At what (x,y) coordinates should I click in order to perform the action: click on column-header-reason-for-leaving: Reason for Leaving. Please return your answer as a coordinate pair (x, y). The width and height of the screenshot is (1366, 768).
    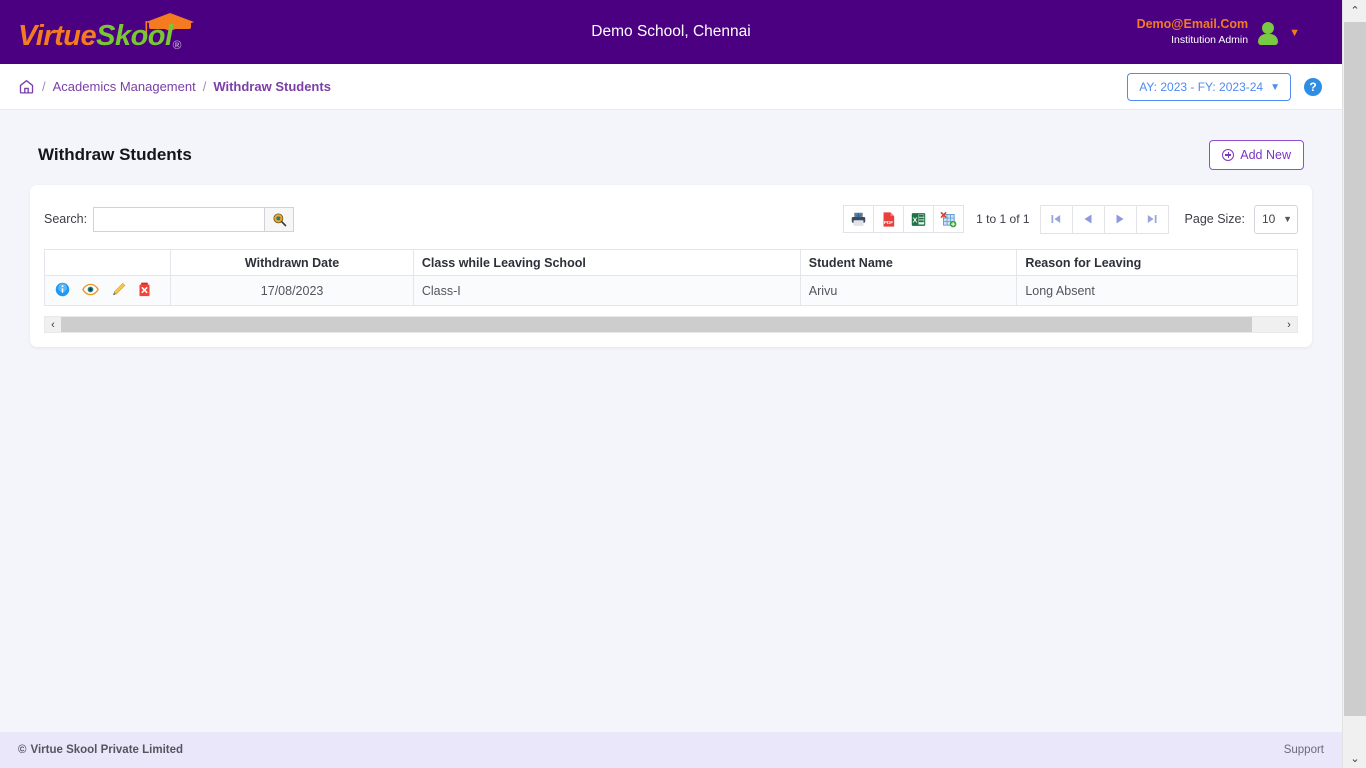
    Looking at the image, I should click on (1157, 262).